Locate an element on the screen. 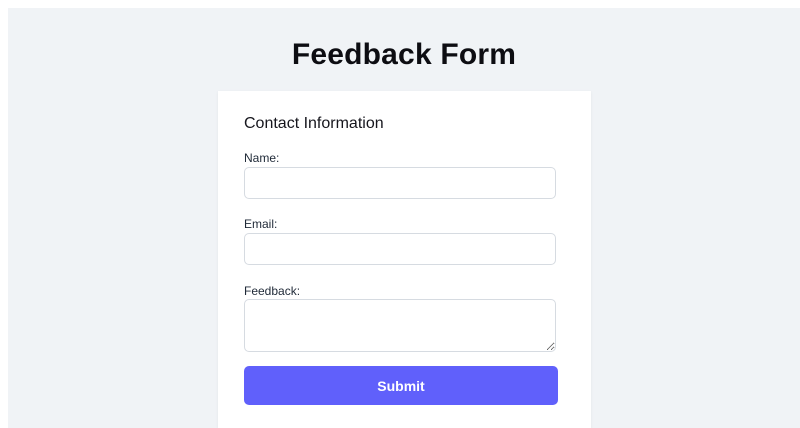 This screenshot has width=800, height=428. name-input is located at coordinates (400, 183).